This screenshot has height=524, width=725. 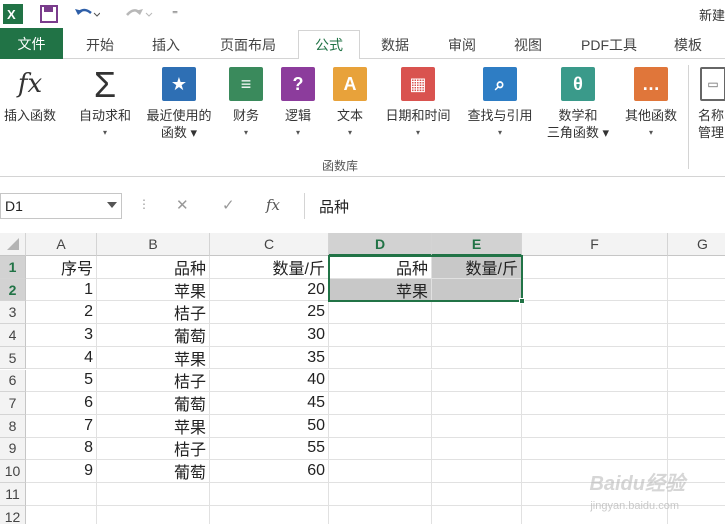 I want to click on cell-b10: 葡萄, so click(x=153, y=471).